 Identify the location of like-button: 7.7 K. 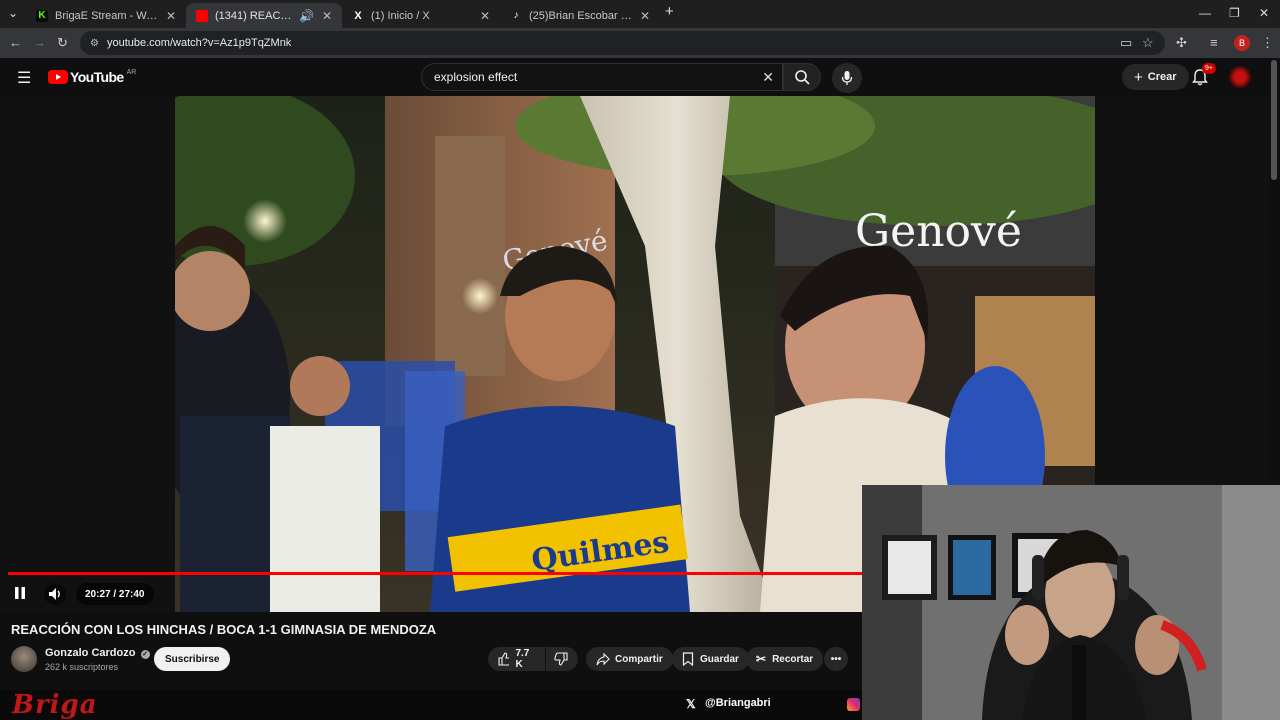
(516, 659).